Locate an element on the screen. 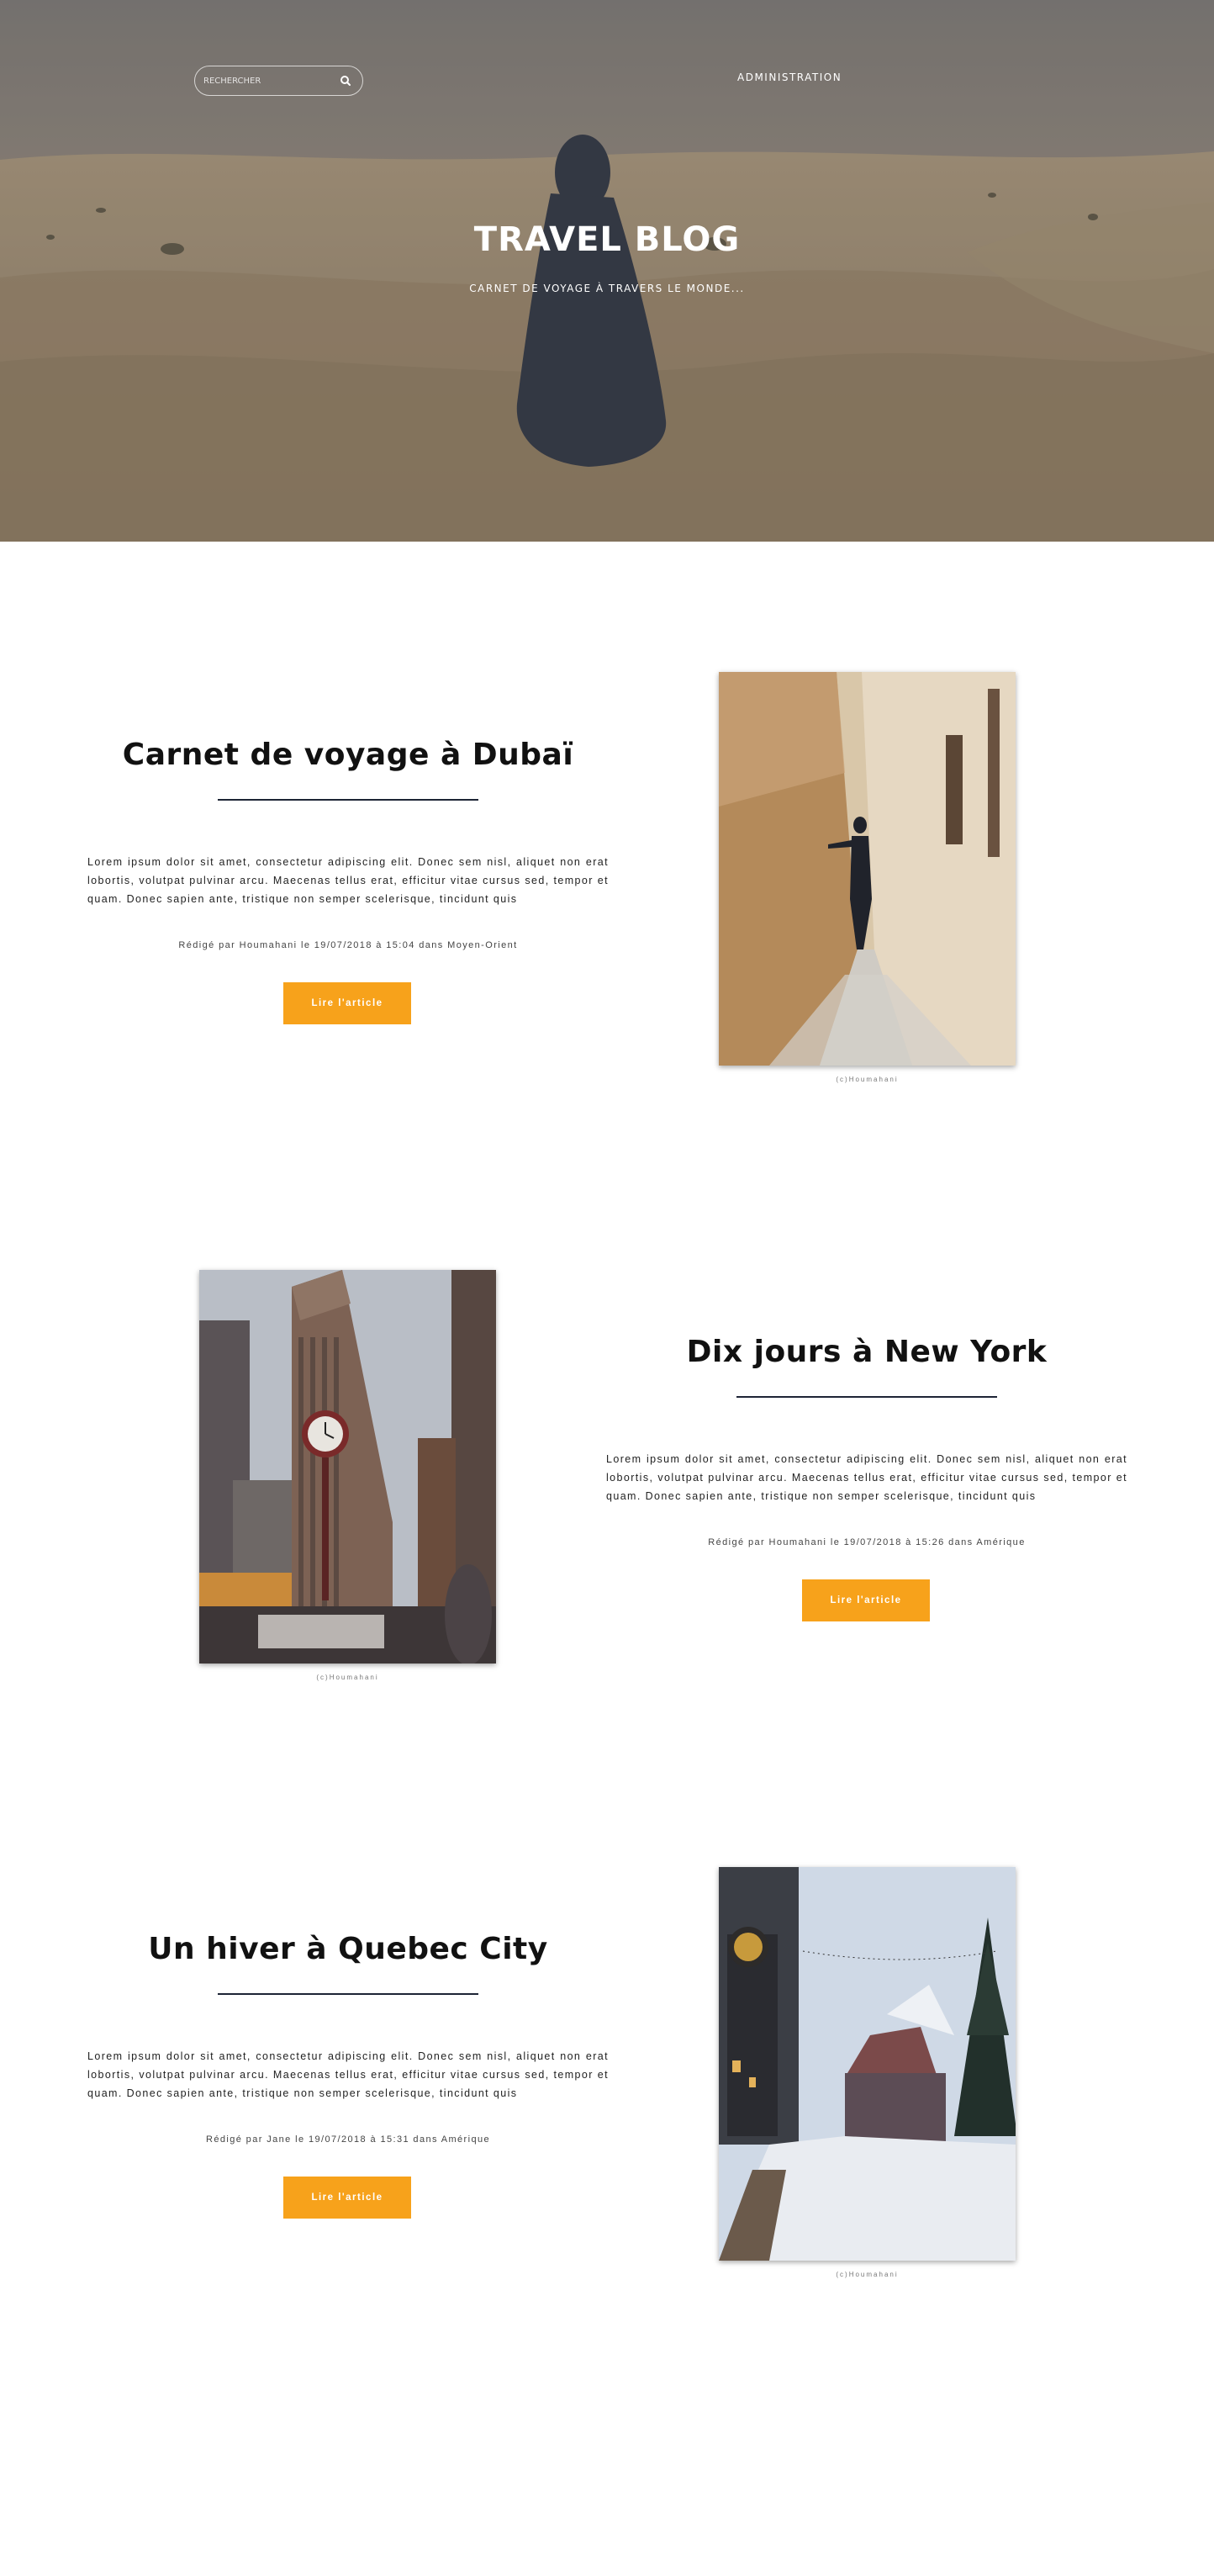 The image size is (1214, 2576). search-box is located at coordinates (278, 81).